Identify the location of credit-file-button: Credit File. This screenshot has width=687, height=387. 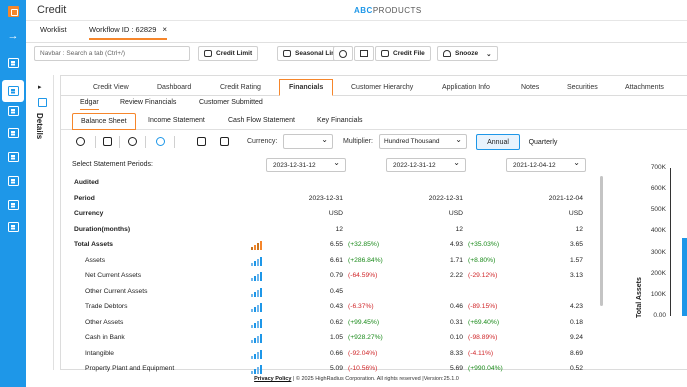
(403, 53).